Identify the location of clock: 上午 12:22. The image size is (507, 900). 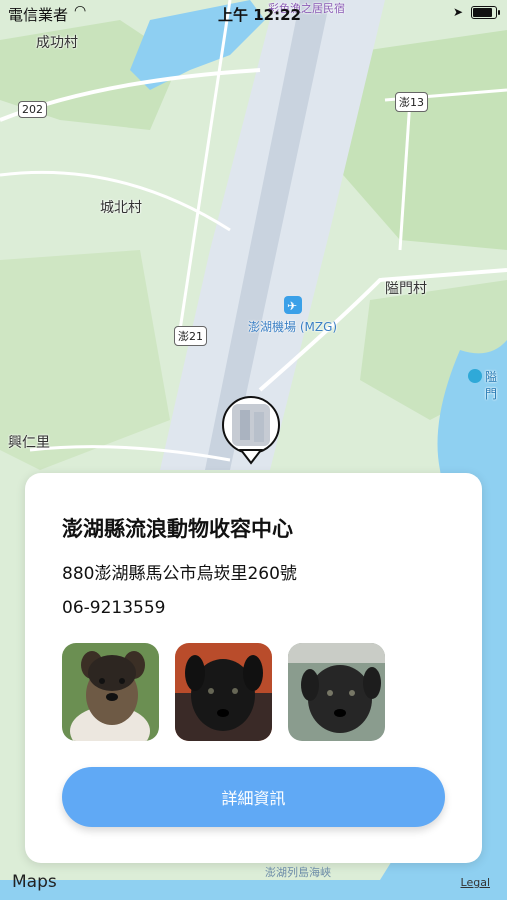
(259, 15).